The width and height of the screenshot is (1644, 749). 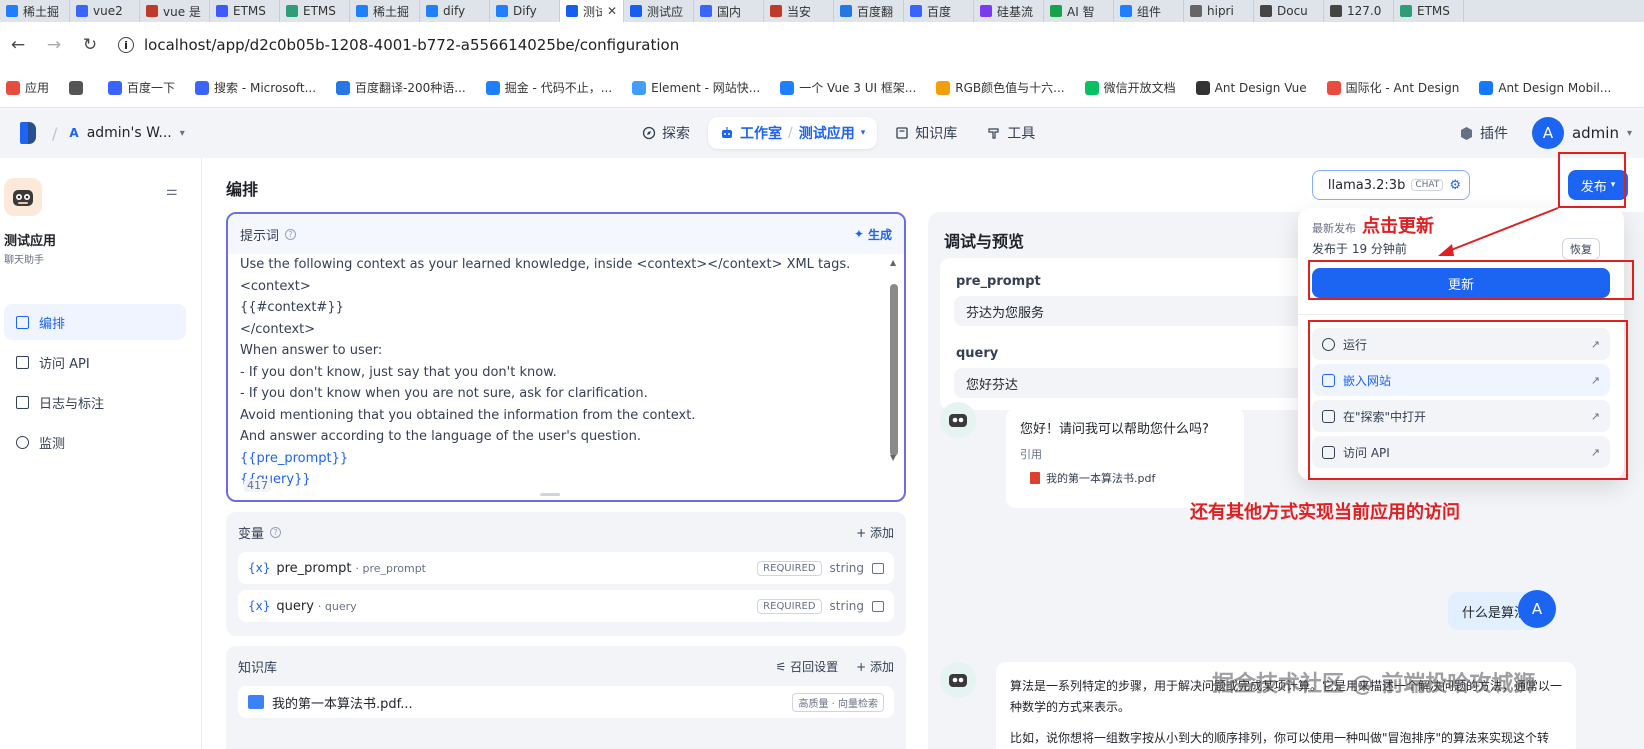 I want to click on generate-button: ✦ 生成, so click(x=873, y=234).